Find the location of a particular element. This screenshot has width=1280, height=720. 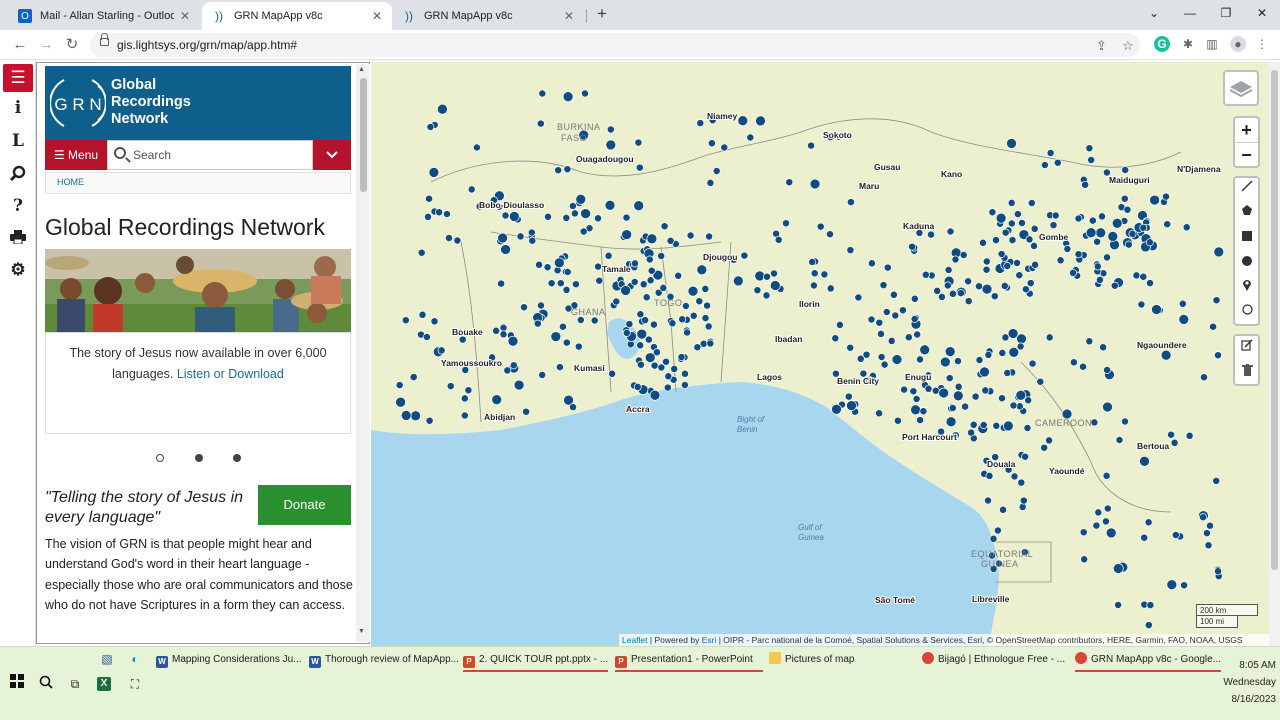

taskbar-app-folder: Pictures of map is located at coordinates (843, 660).